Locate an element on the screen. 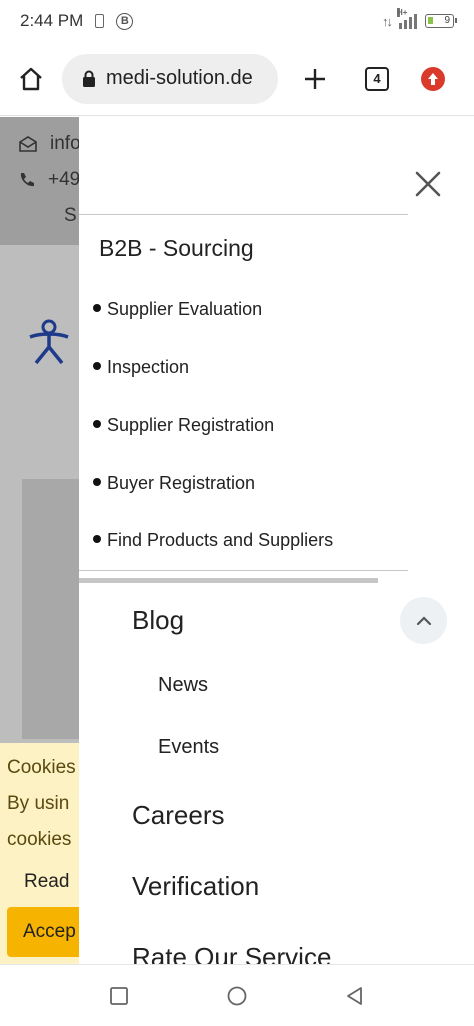 This screenshot has height=1026, width=474. cookie-read-link: Read is located at coordinates (46, 882).